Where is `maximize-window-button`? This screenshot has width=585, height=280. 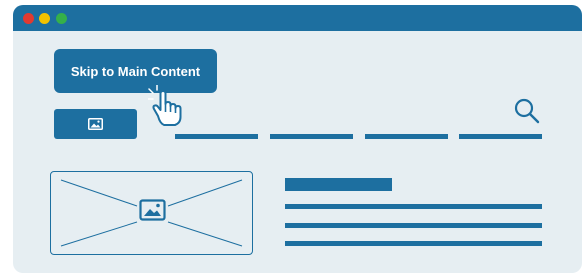 maximize-window-button is located at coordinates (61, 18).